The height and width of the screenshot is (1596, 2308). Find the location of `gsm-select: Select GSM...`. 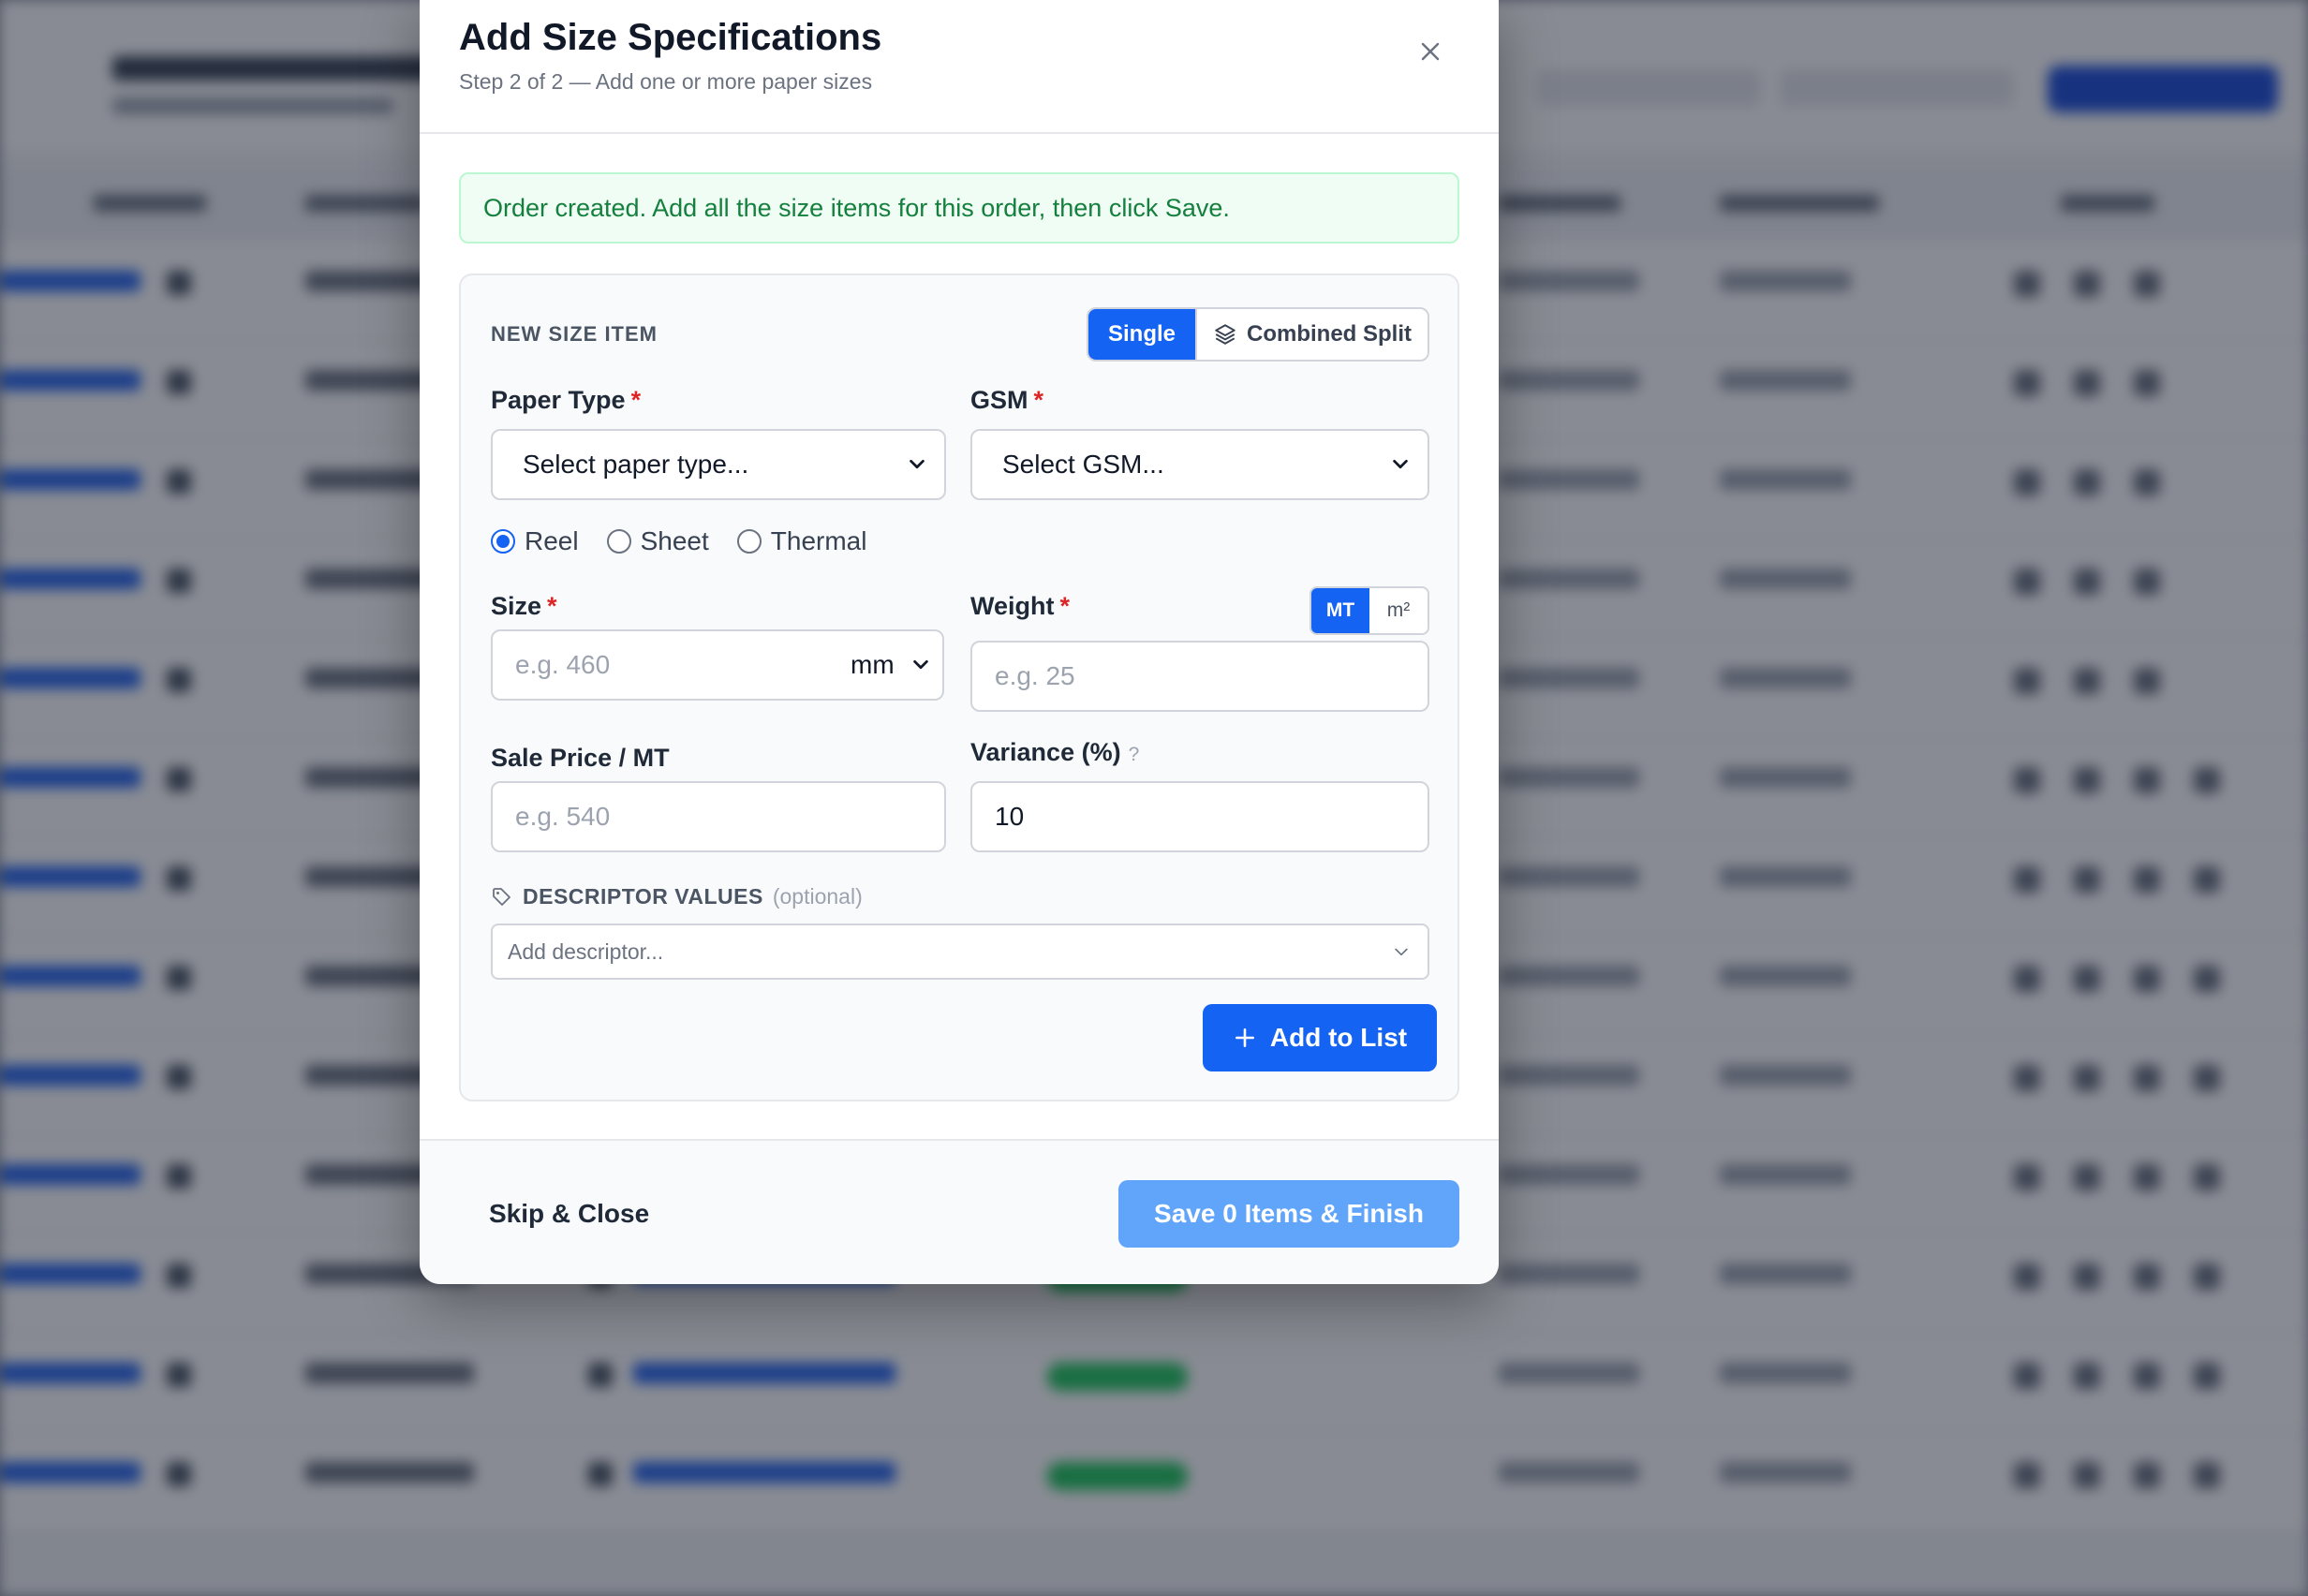

gsm-select: Select GSM... is located at coordinates (1200, 464).